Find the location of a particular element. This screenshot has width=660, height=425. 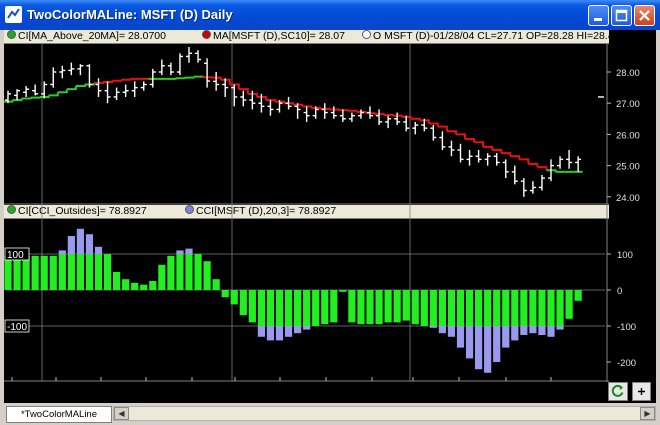

scroll-left-button: ◀ is located at coordinates (121, 413).